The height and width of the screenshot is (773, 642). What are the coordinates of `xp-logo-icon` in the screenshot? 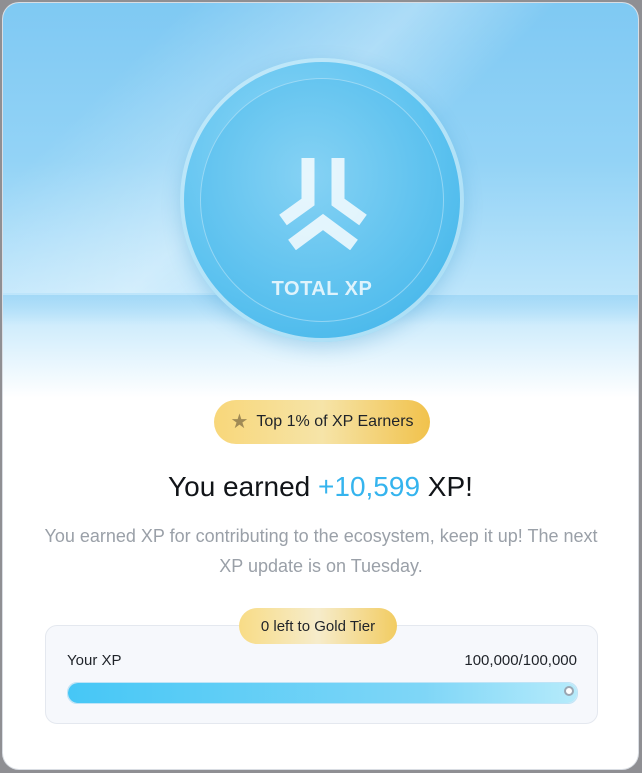 It's located at (323, 204).